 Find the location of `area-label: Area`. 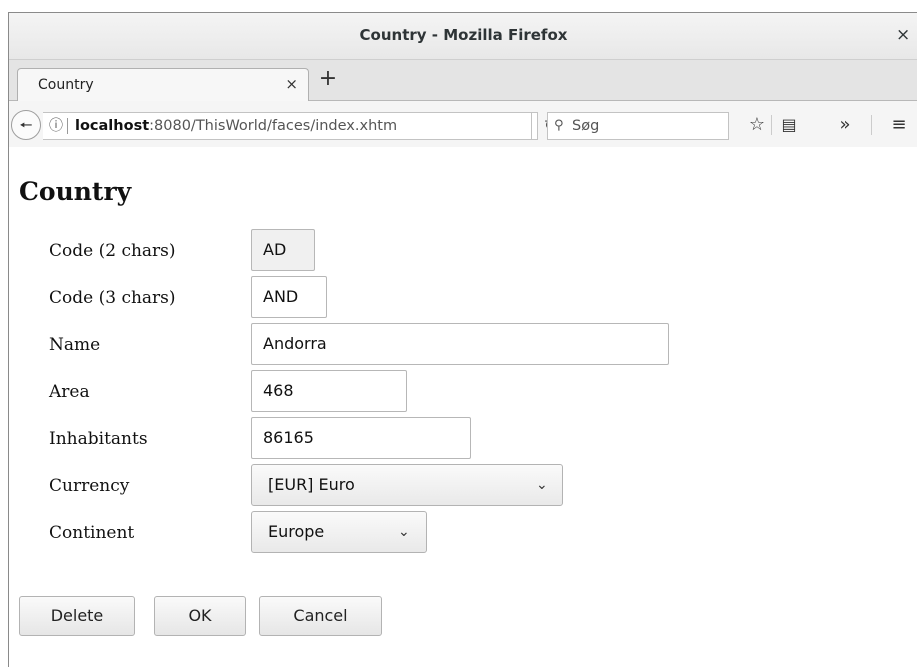

area-label: Area is located at coordinates (69, 392).